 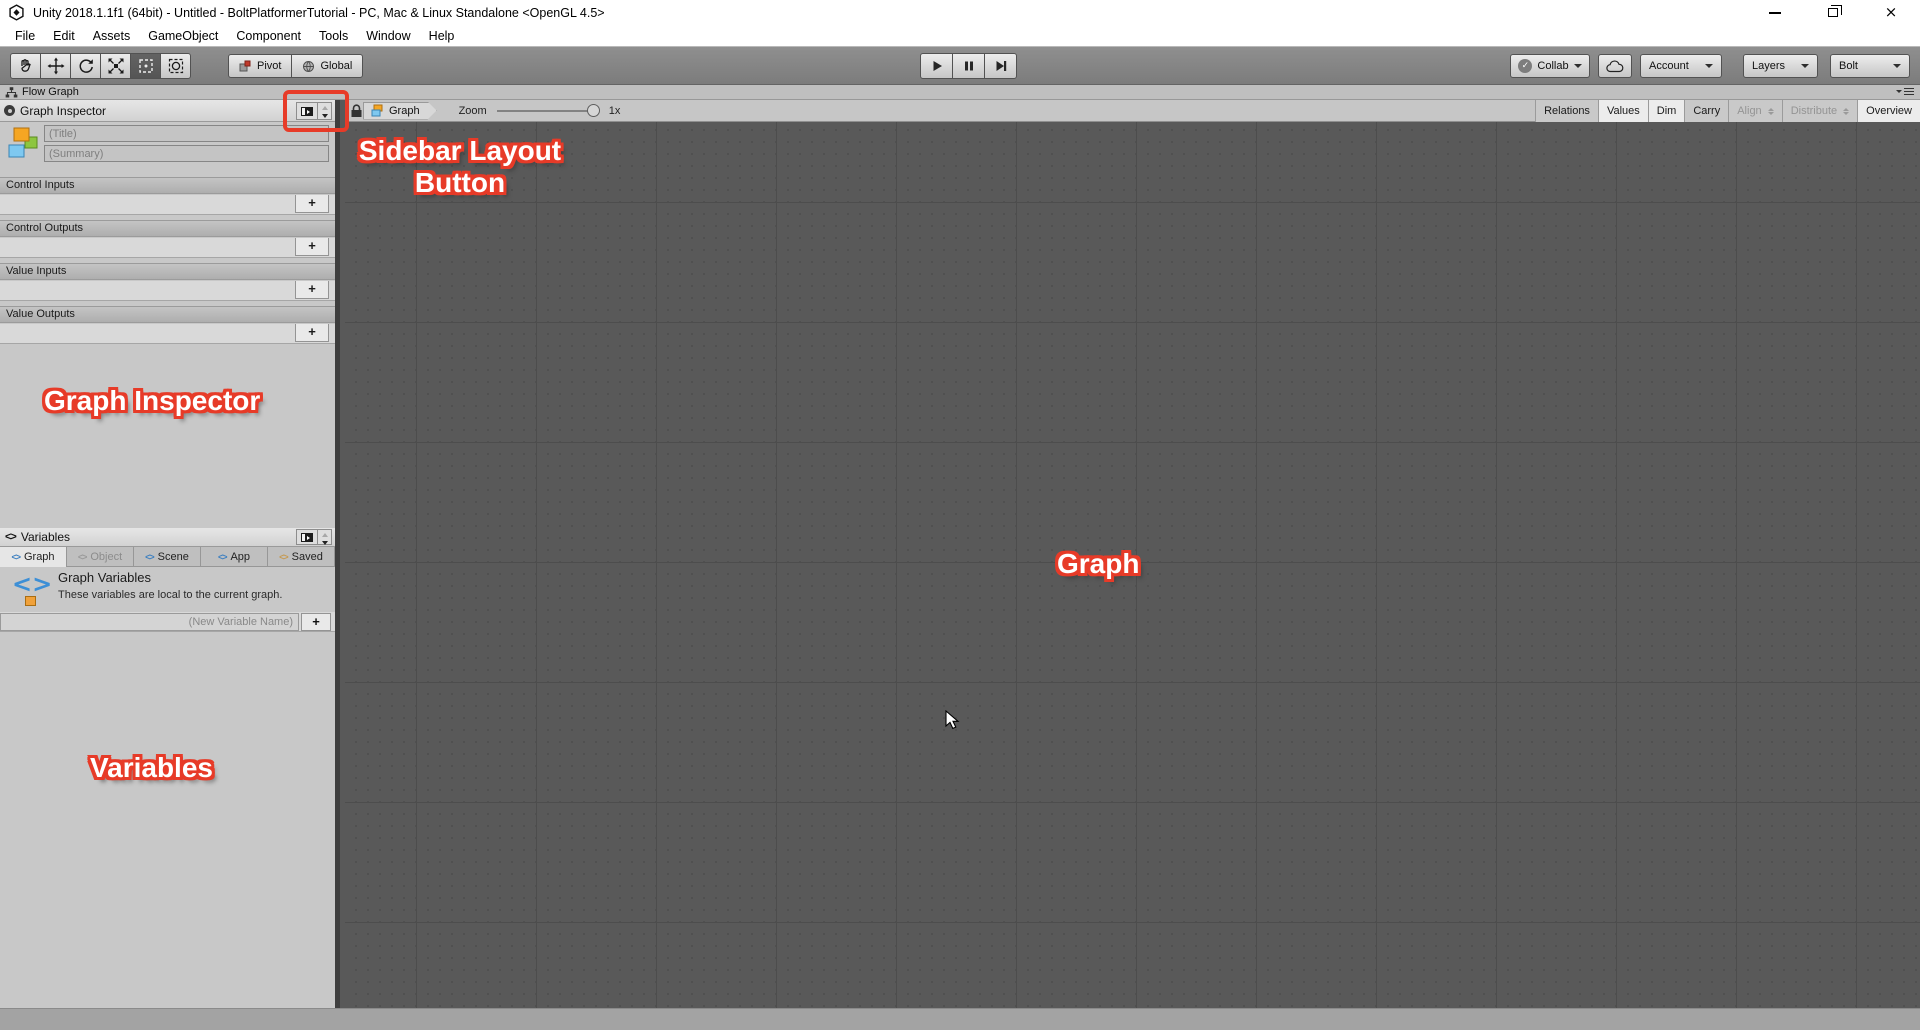 I want to click on scale-icon, so click(x=115, y=66).